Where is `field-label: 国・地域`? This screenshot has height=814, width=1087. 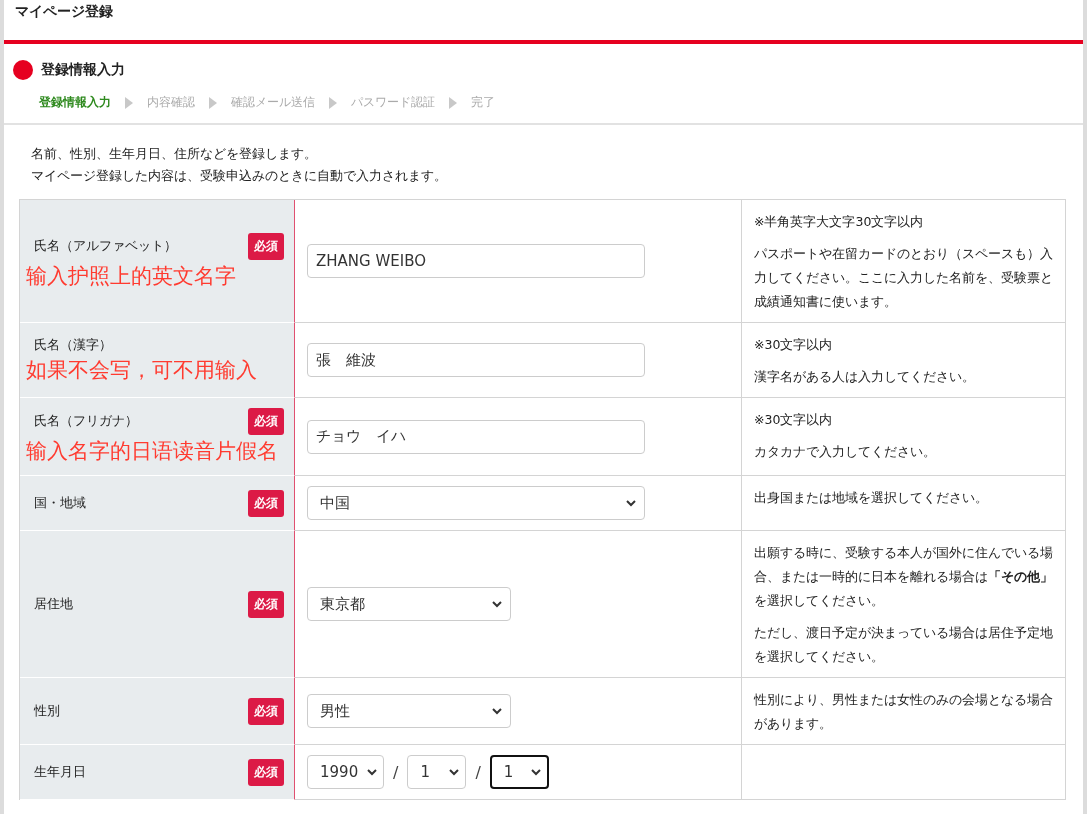 field-label: 国・地域 is located at coordinates (60, 503).